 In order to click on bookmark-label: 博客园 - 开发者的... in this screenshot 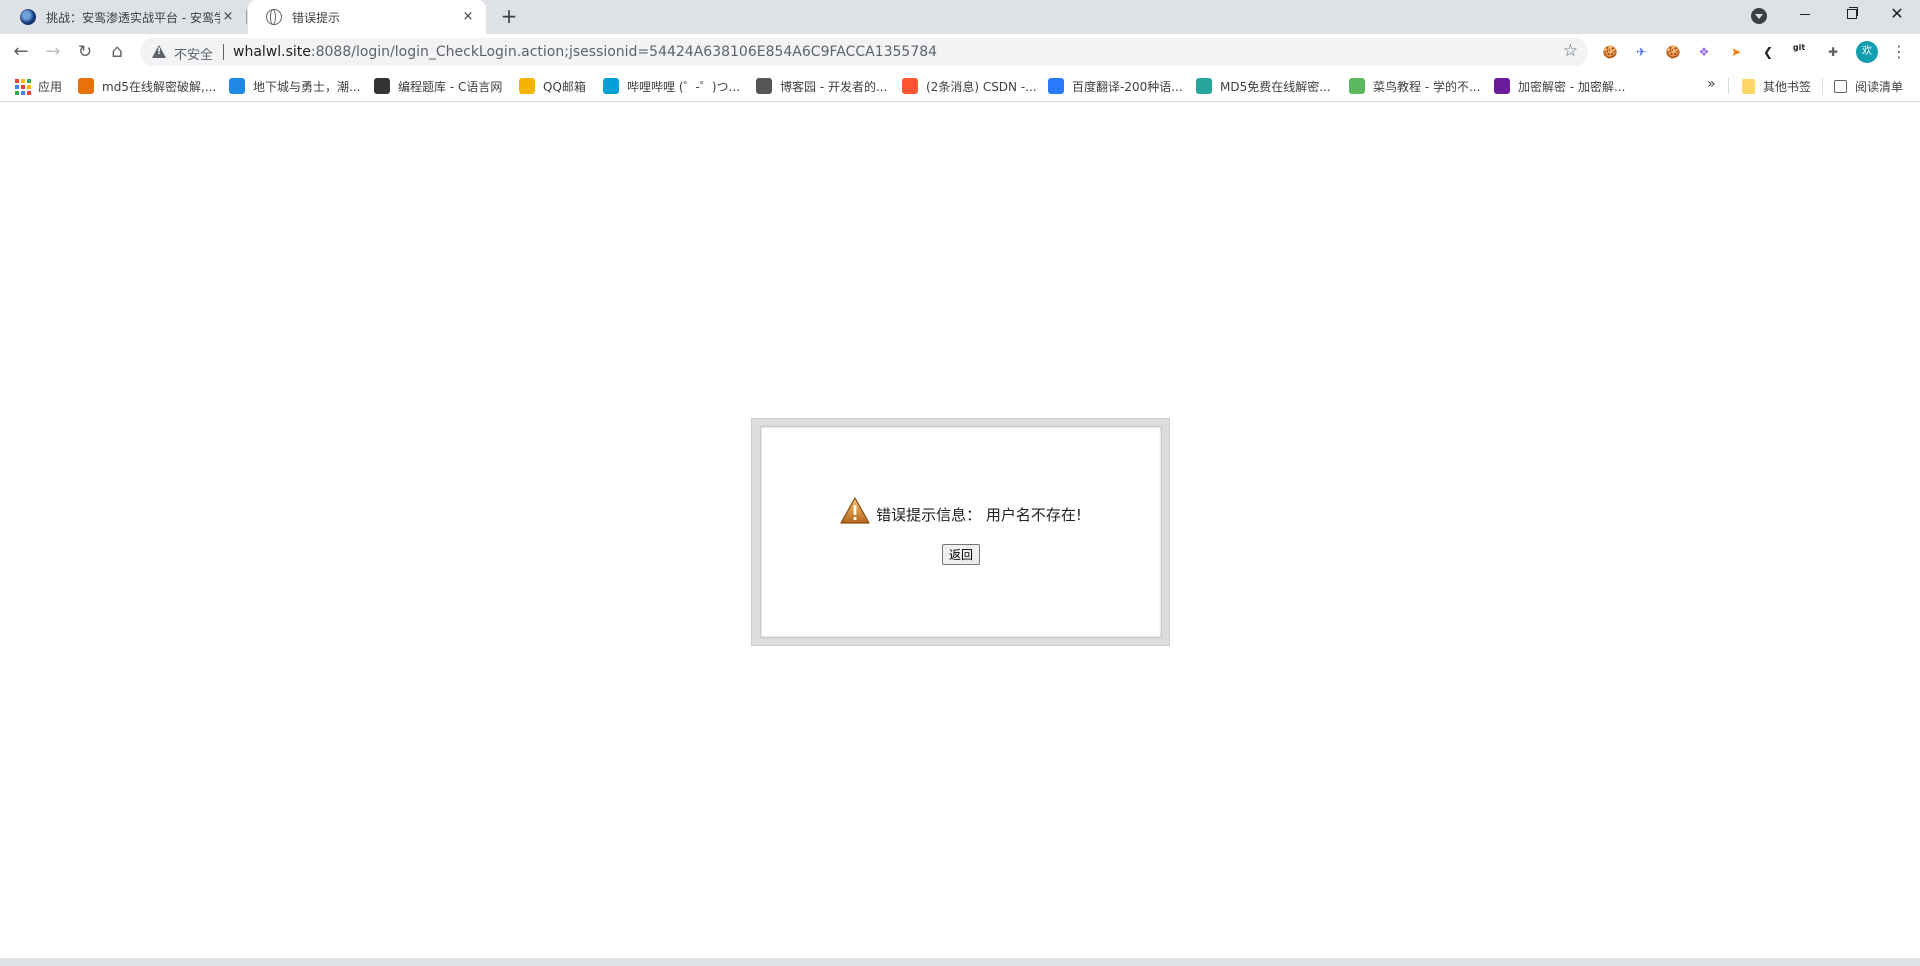, I will do `click(834, 86)`.